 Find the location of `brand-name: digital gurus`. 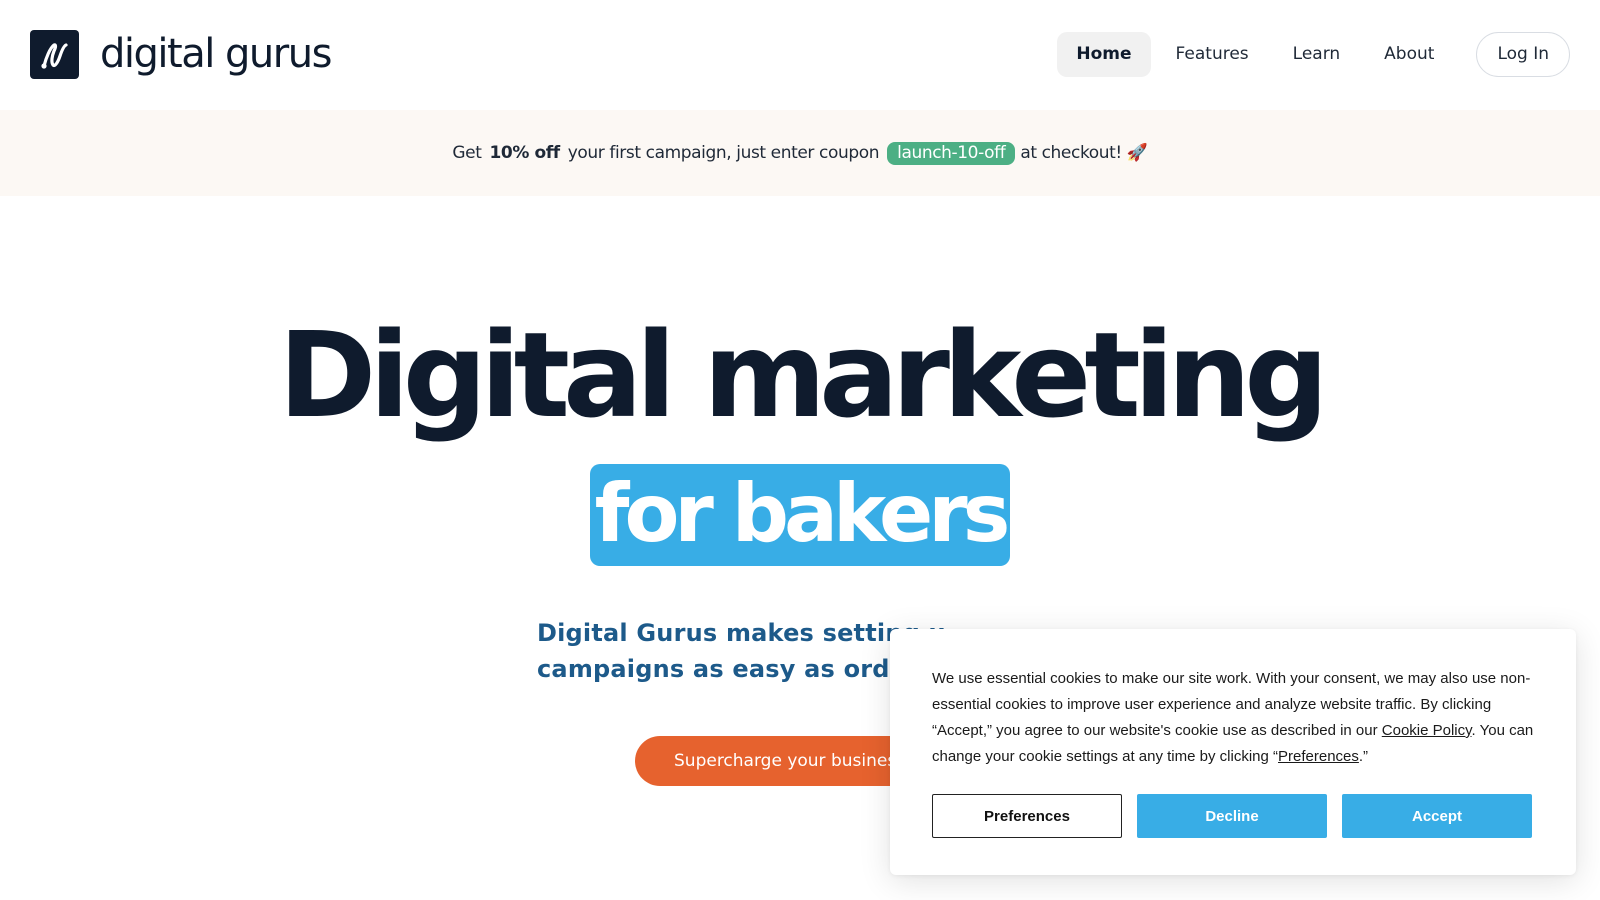

brand-name: digital gurus is located at coordinates (216, 54).